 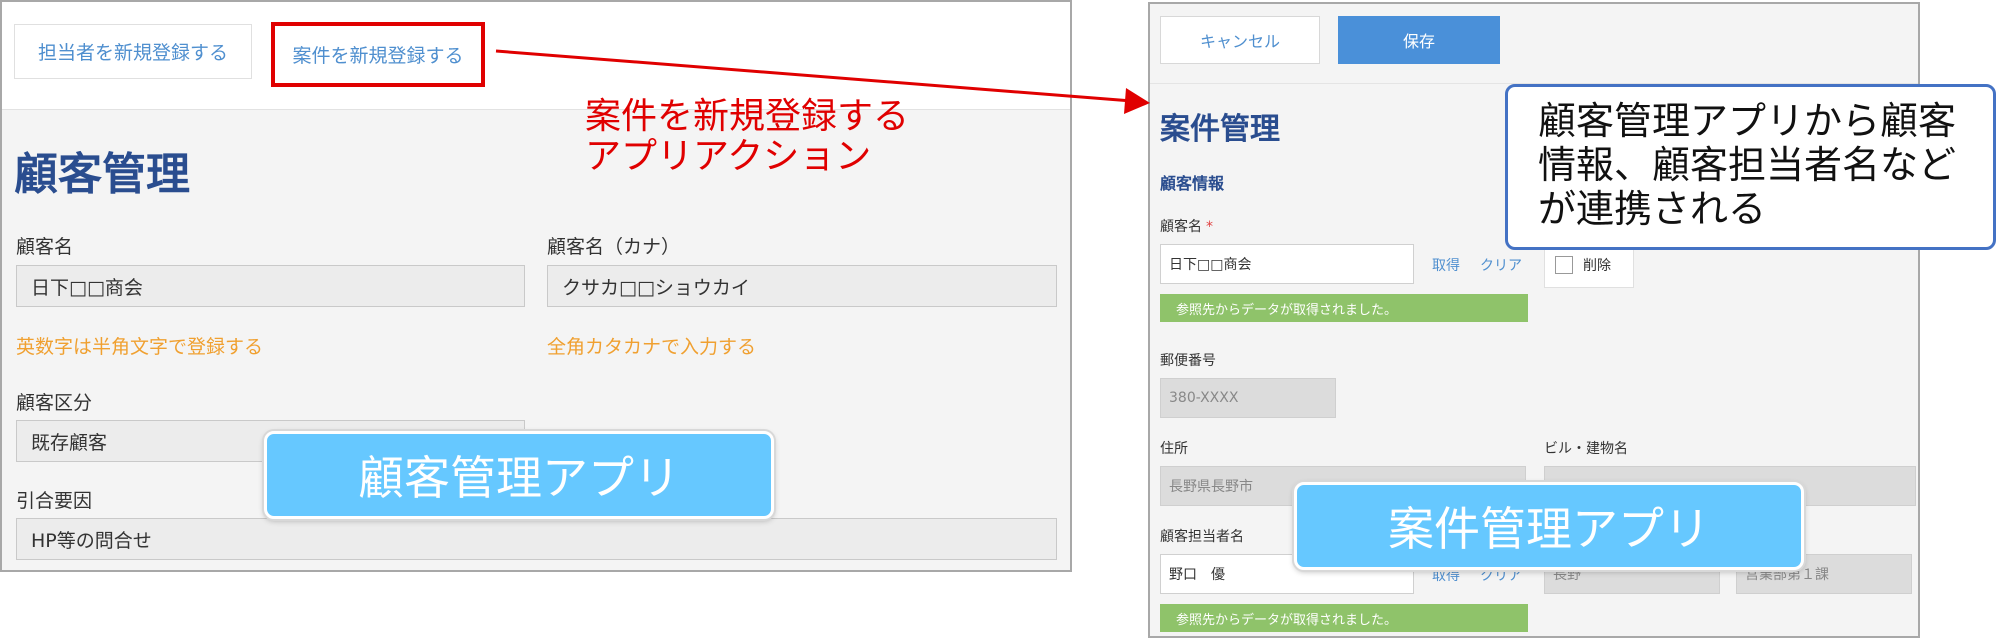 What do you see at coordinates (1549, 526) in the screenshot?
I see `case-app-badge: 案件管理アプリ` at bounding box center [1549, 526].